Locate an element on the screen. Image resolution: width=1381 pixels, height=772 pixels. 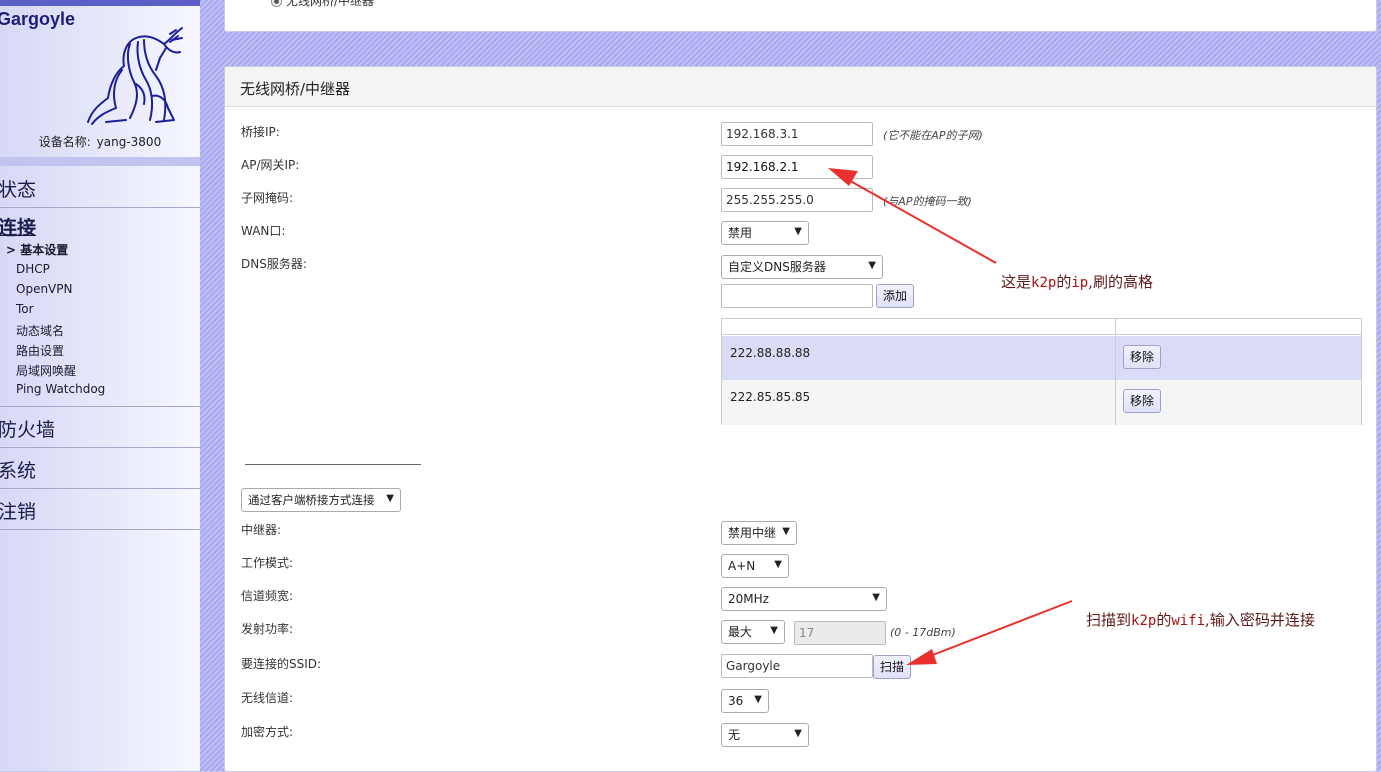
gateway-ip-input: 192.168.2.1 is located at coordinates (797, 167).